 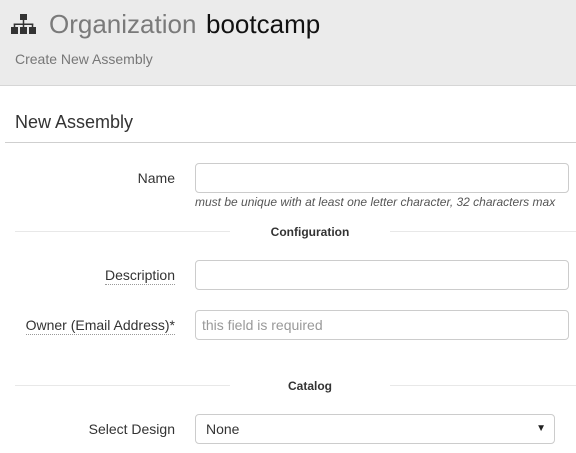 What do you see at coordinates (309, 386) in the screenshot?
I see `catalog-heading: Catalog` at bounding box center [309, 386].